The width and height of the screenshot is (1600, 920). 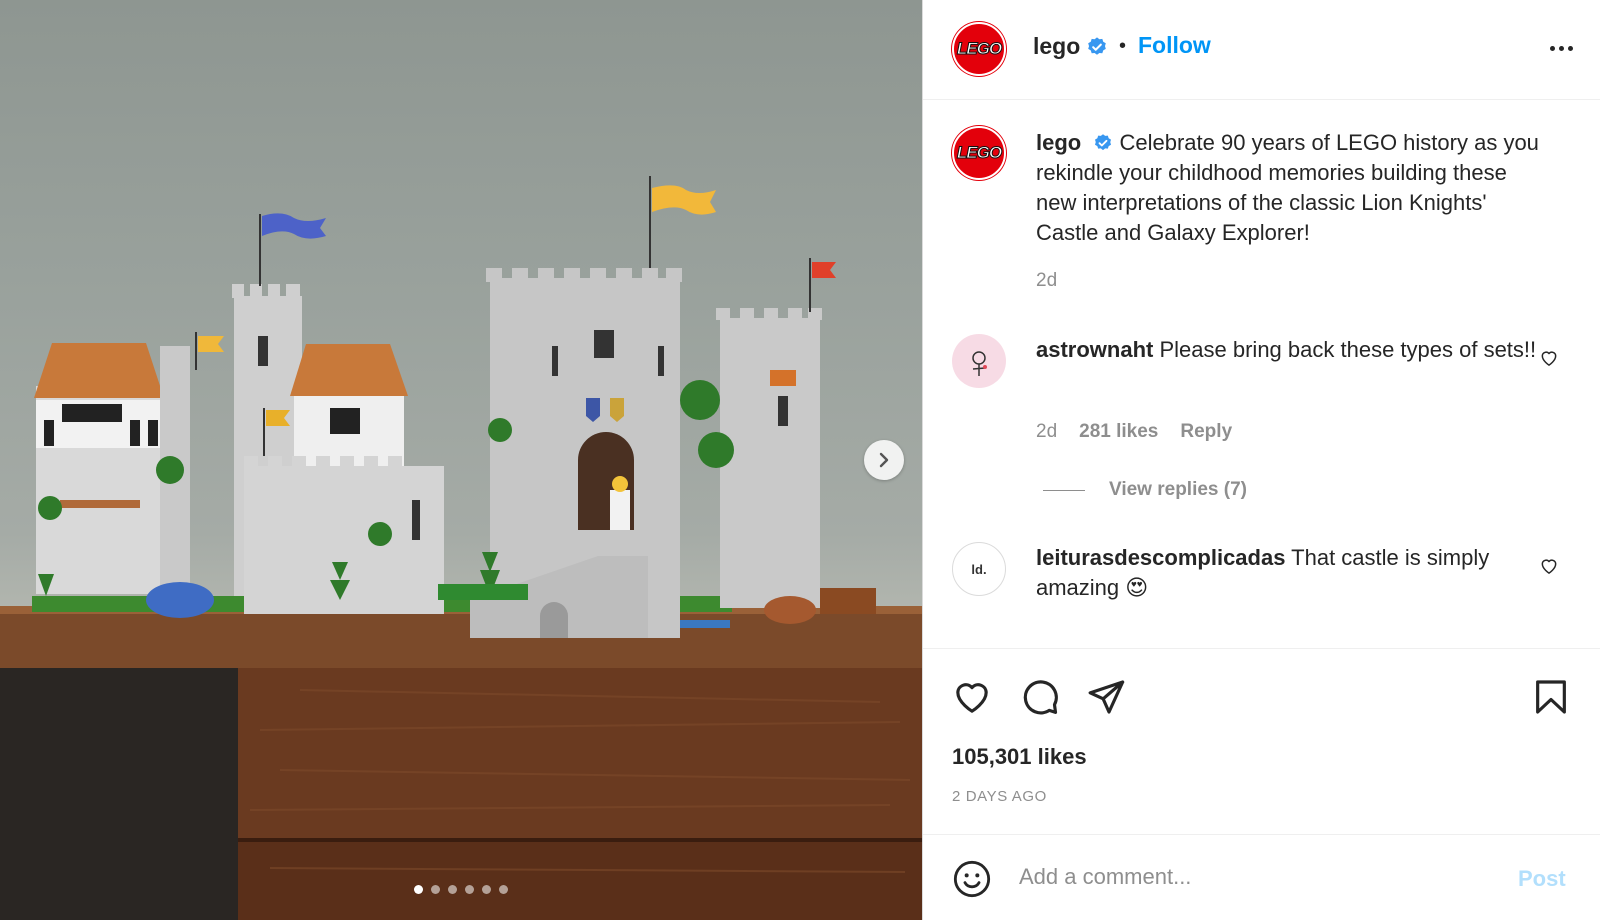 I want to click on post-header: LEGO lego • Follow, so click(x=1261, y=50).